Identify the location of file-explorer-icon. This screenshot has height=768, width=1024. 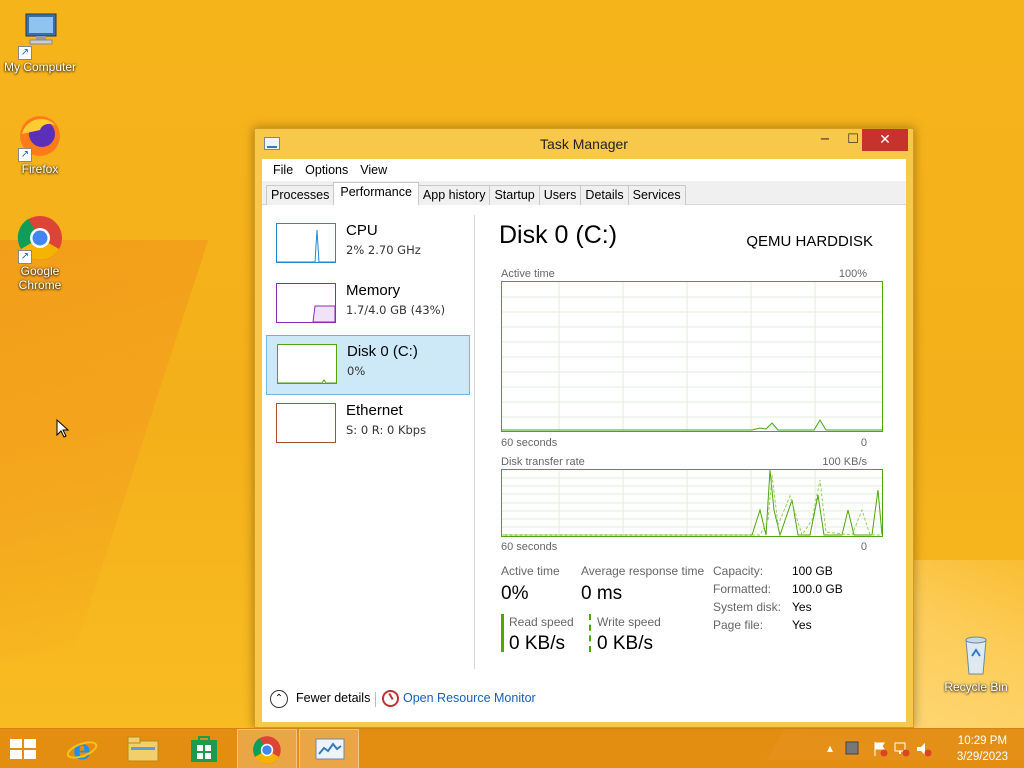
(143, 749).